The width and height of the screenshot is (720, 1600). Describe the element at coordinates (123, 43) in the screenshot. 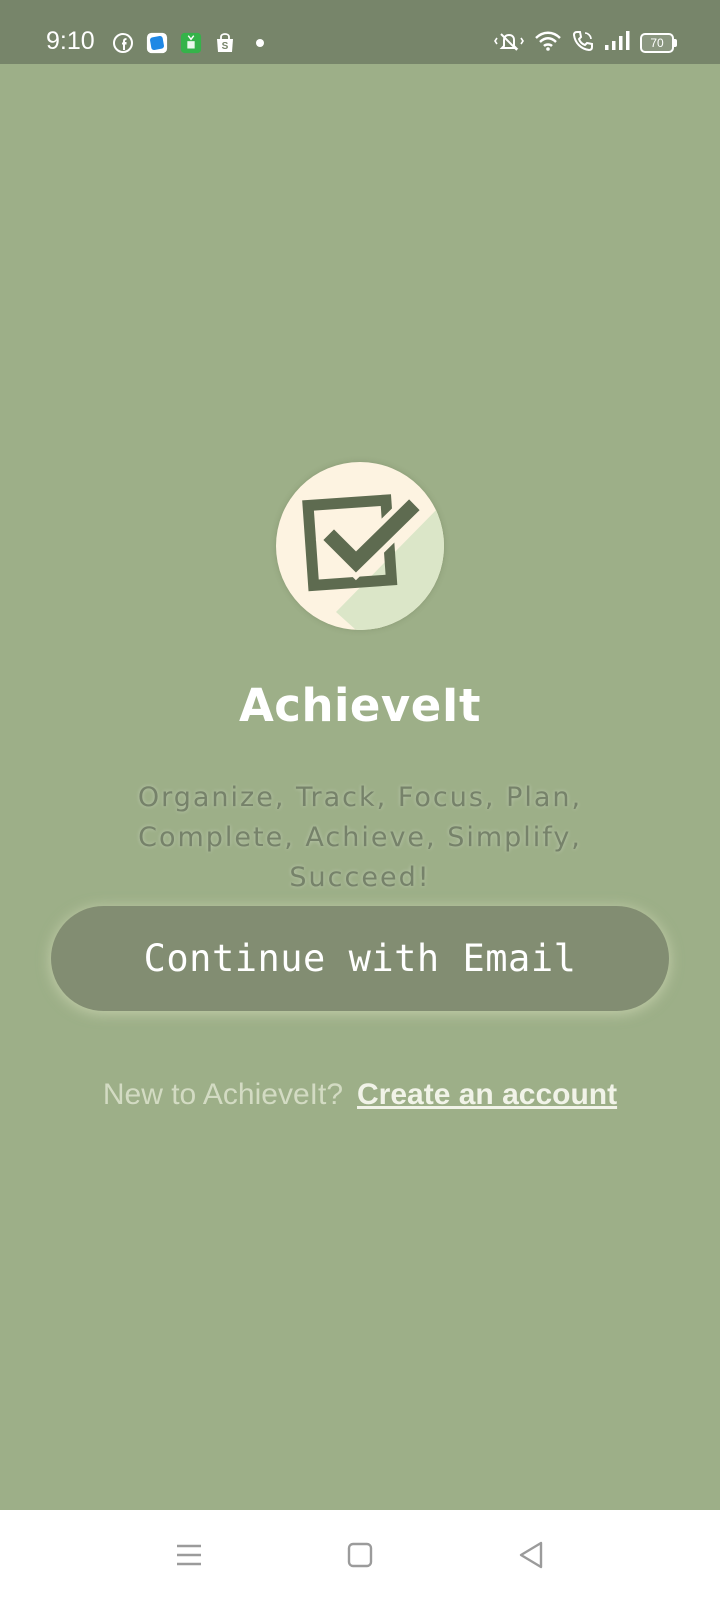

I see `facebook-icon` at that location.